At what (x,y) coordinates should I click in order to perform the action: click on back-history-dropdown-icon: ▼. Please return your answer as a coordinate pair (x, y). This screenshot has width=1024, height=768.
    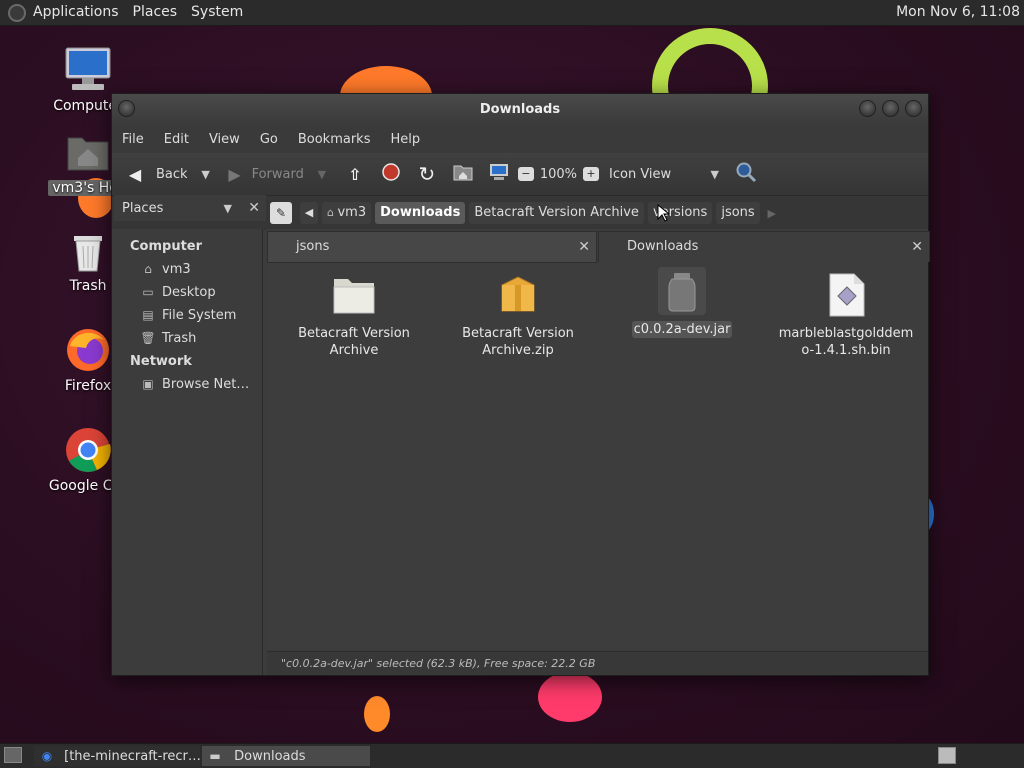
    Looking at the image, I should click on (206, 174).